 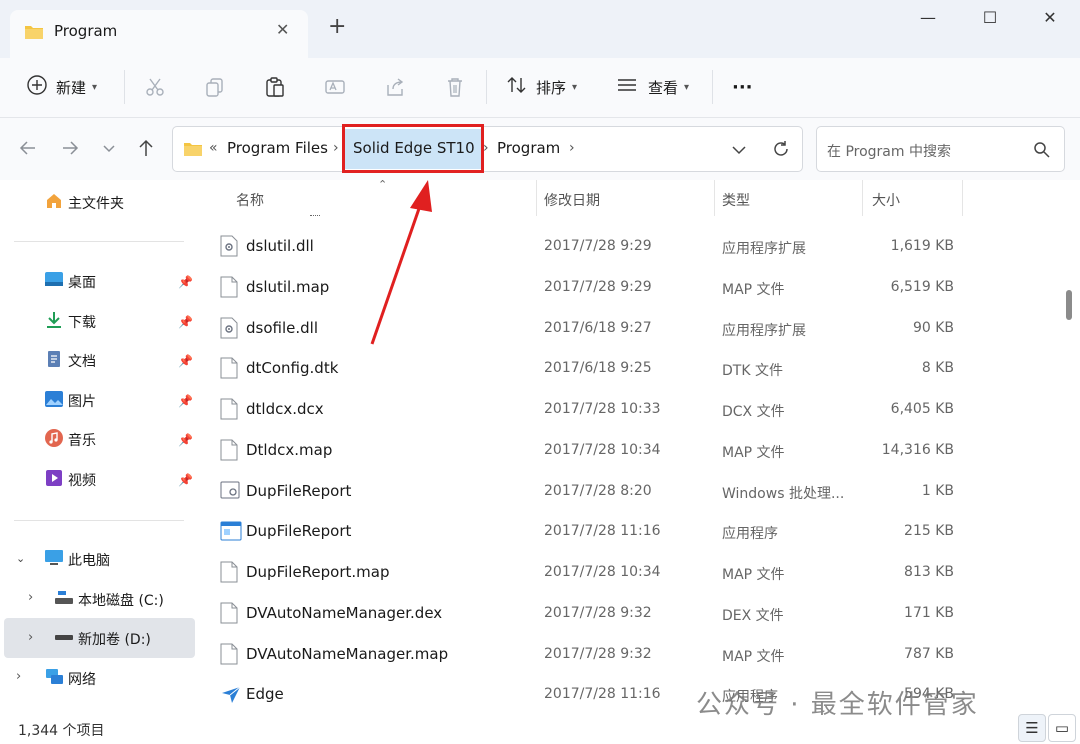 I want to click on file-size: 6,519 KB, so click(x=922, y=287).